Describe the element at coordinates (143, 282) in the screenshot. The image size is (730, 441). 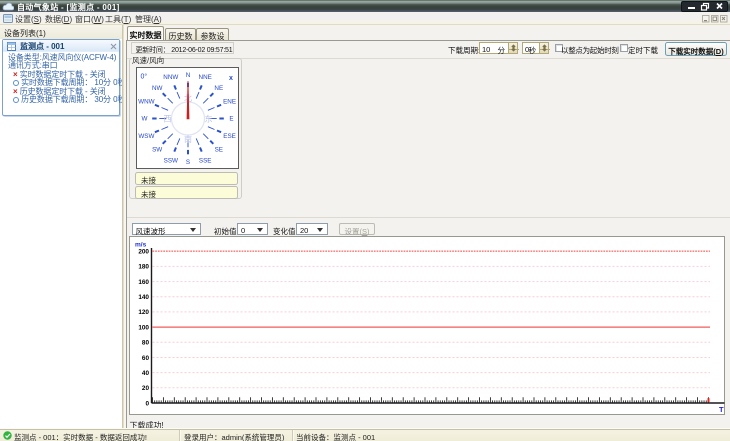
I see `svg-text: 160` at that location.